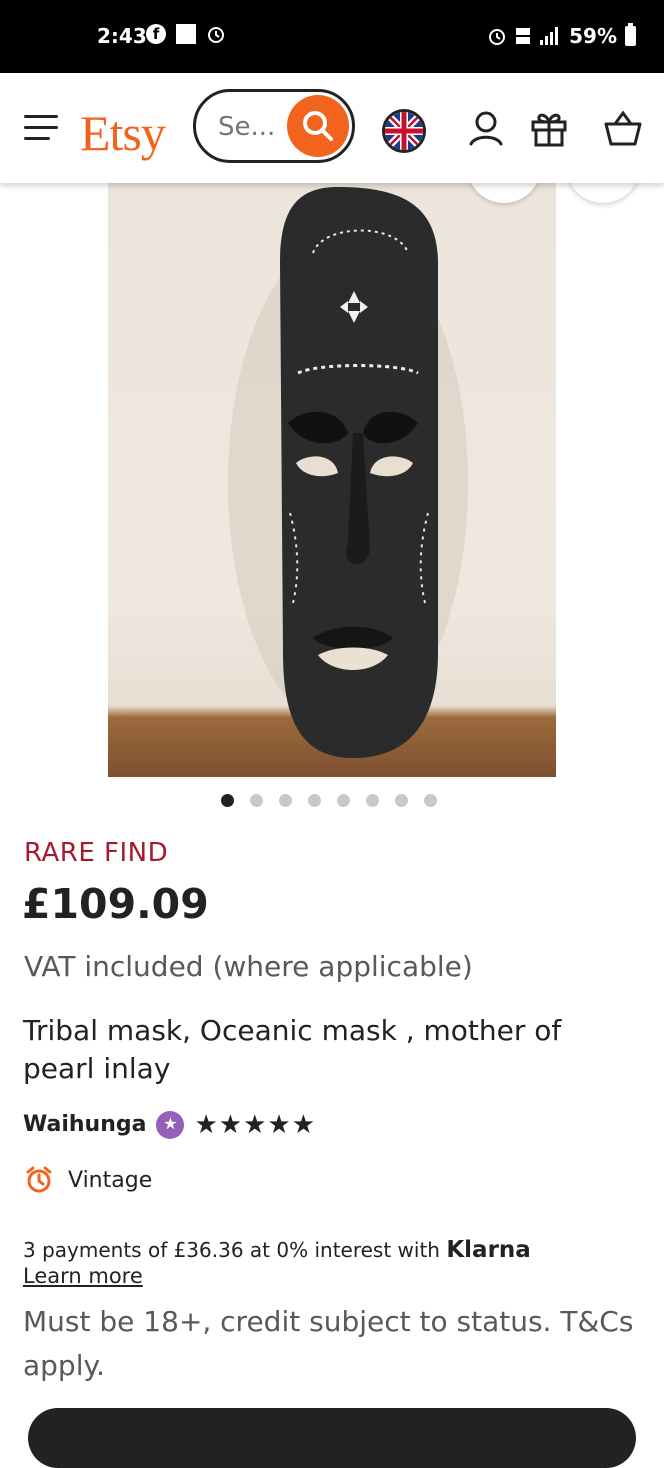 The image size is (664, 1468). What do you see at coordinates (123, 133) in the screenshot?
I see `etsy-logo: Etsy` at bounding box center [123, 133].